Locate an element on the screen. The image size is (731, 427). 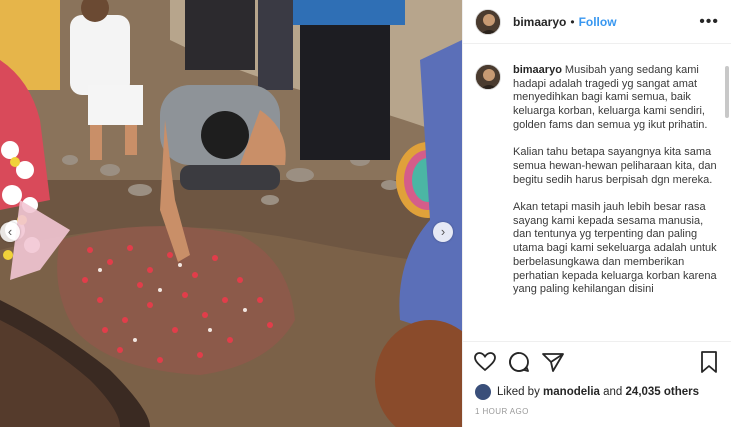
avatar is located at coordinates (488, 21).